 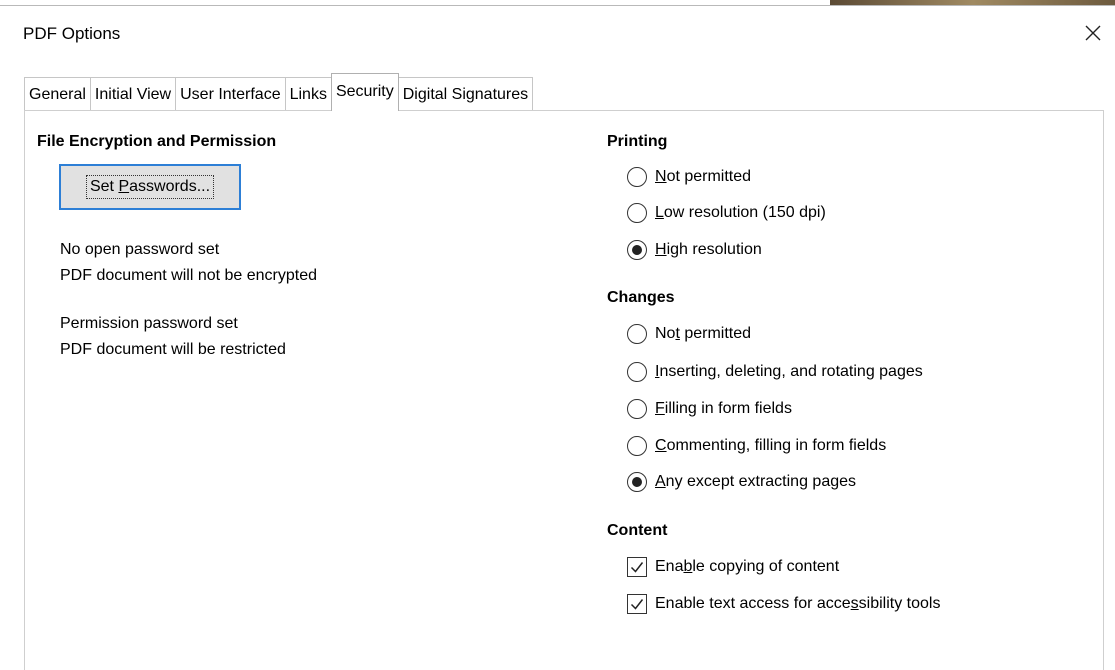 What do you see at coordinates (133, 94) in the screenshot?
I see `tab-initial-view: Initial View` at bounding box center [133, 94].